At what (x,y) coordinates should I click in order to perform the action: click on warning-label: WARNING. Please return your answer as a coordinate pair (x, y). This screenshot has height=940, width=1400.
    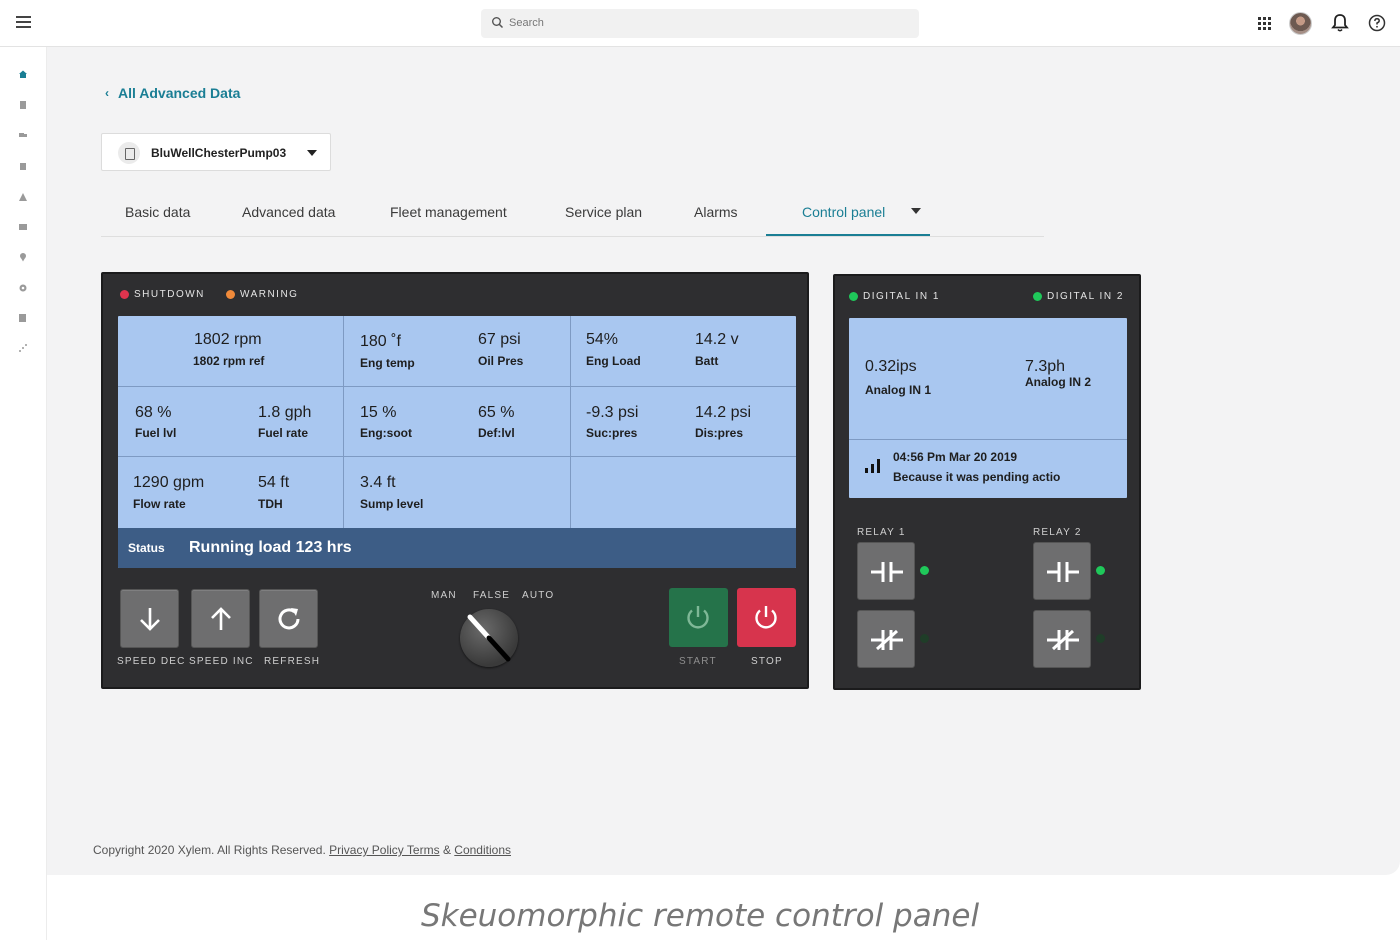
    Looking at the image, I should click on (269, 294).